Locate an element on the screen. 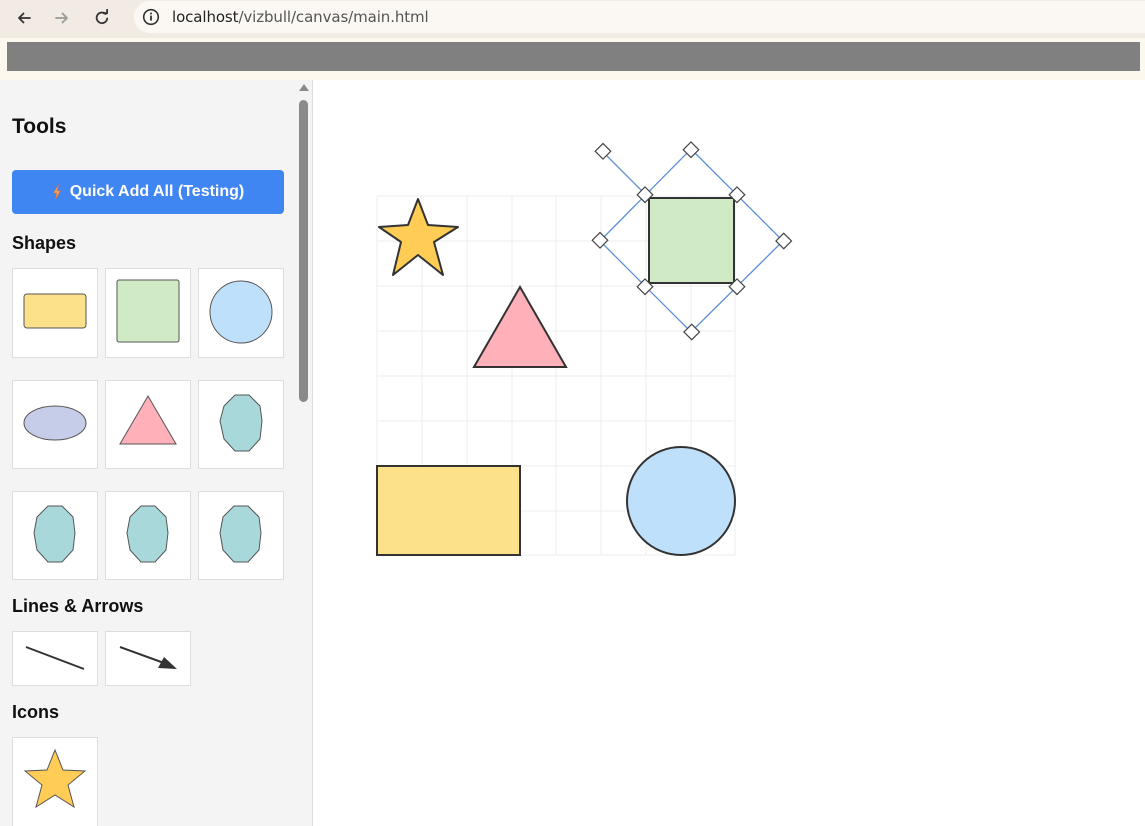  arrow-icon is located at coordinates (148, 657).